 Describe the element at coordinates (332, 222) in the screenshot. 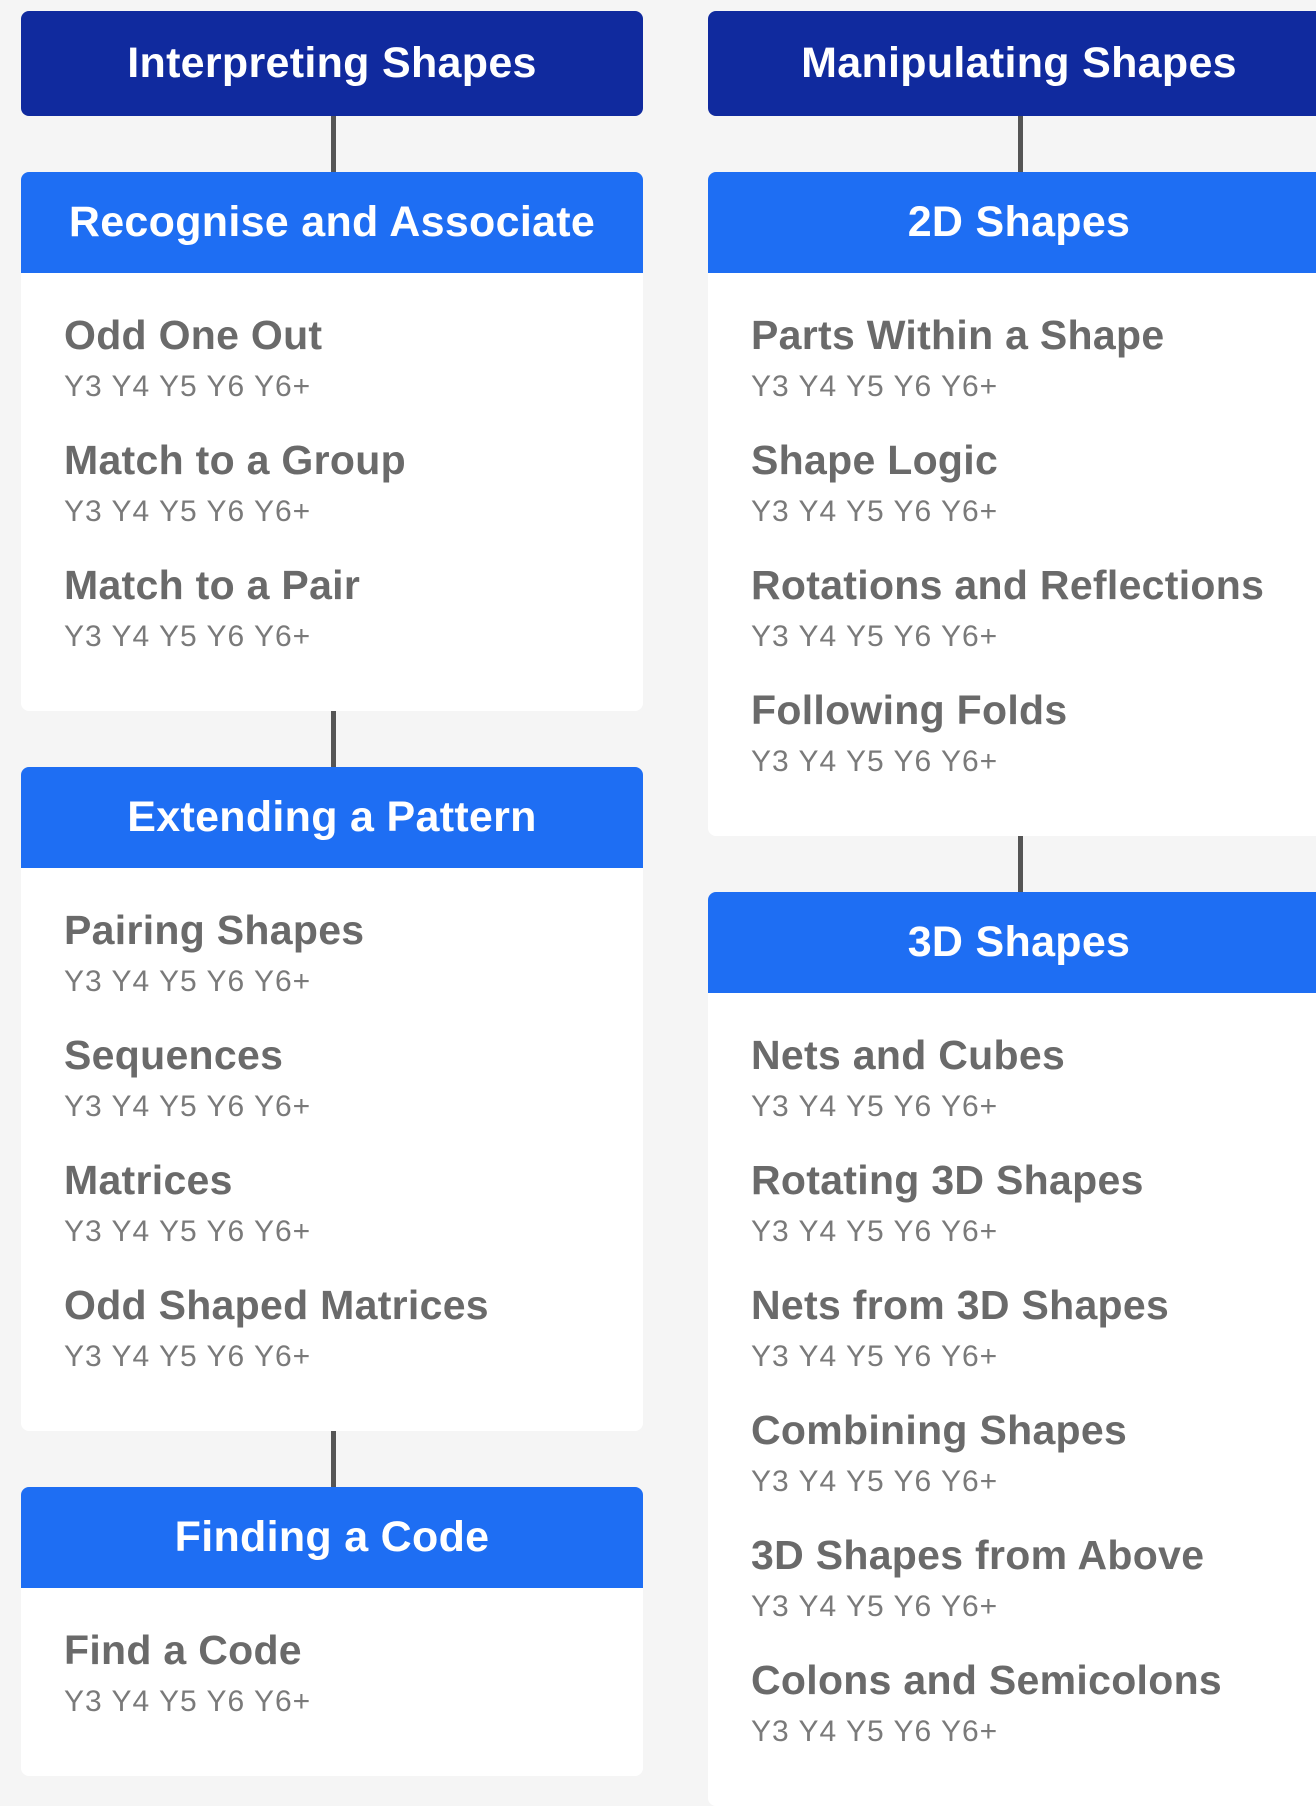

I see `section-header: Recognise and Associate` at that location.